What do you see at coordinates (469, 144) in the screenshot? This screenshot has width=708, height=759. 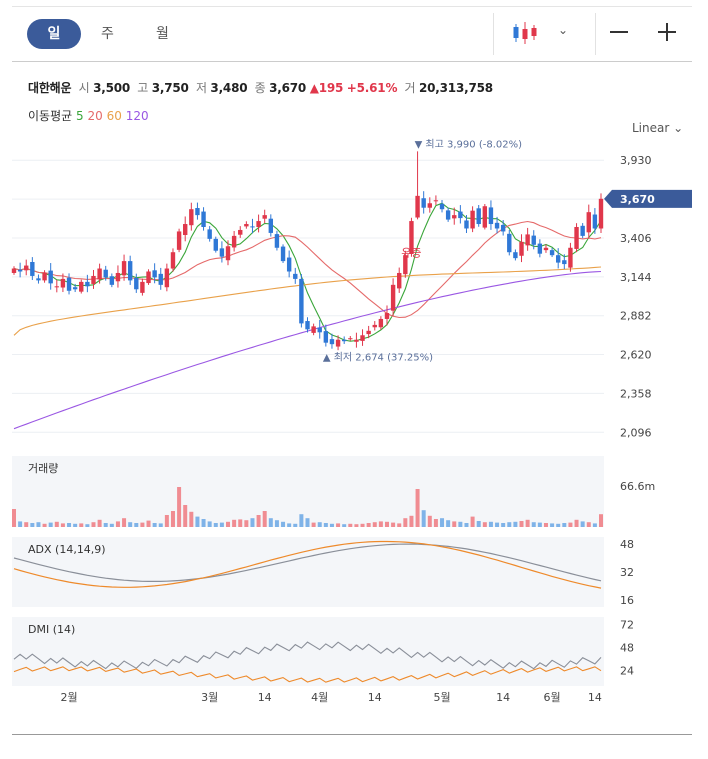 I see `high-marker: ▼ 최고 3,990 (-8.02%)` at bounding box center [469, 144].